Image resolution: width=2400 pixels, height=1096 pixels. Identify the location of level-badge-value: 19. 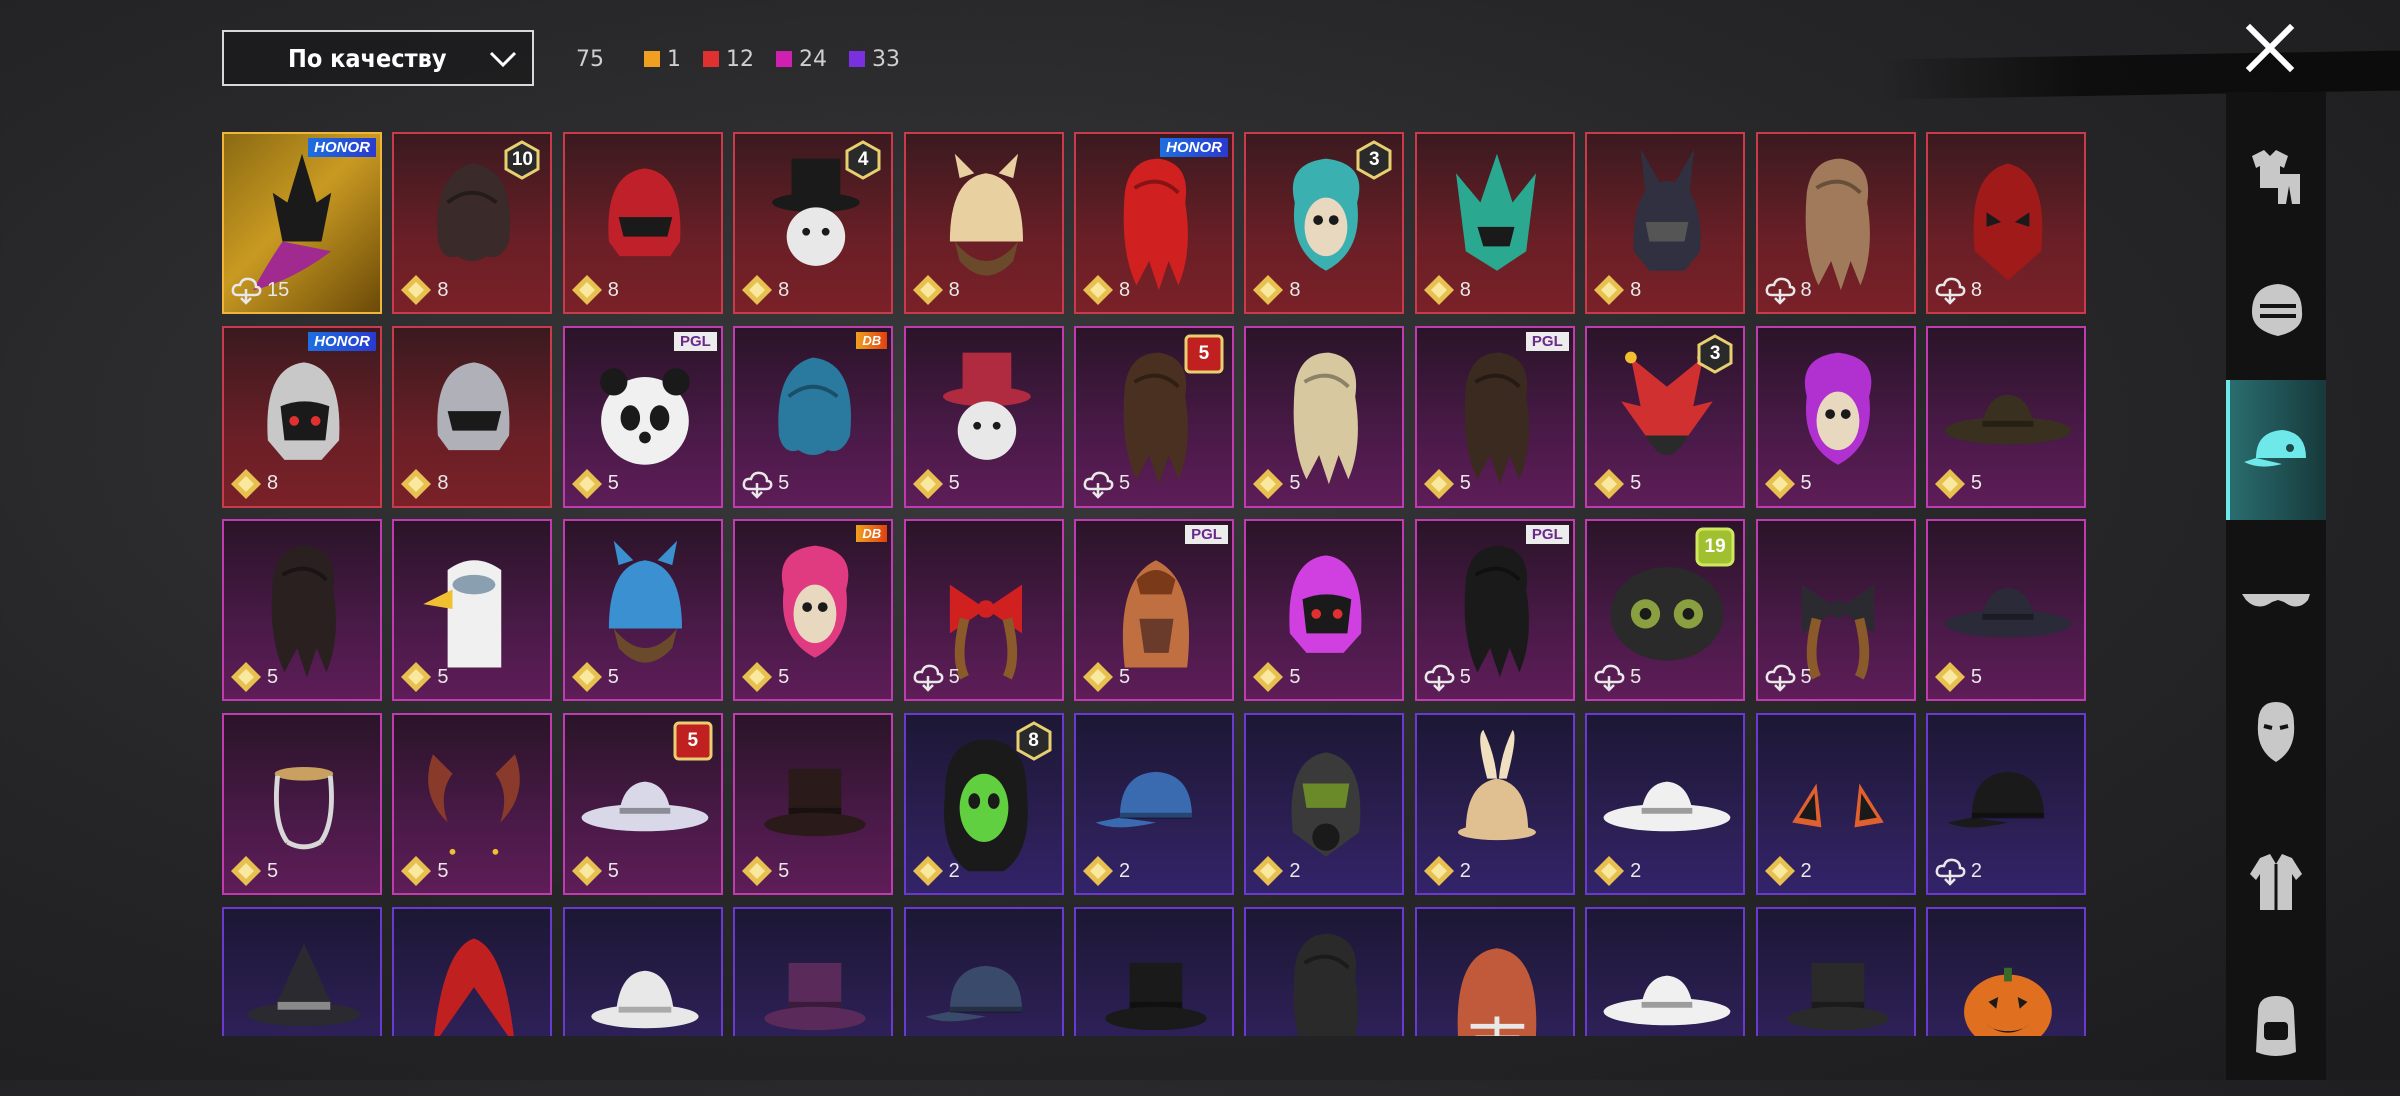
(1715, 547).